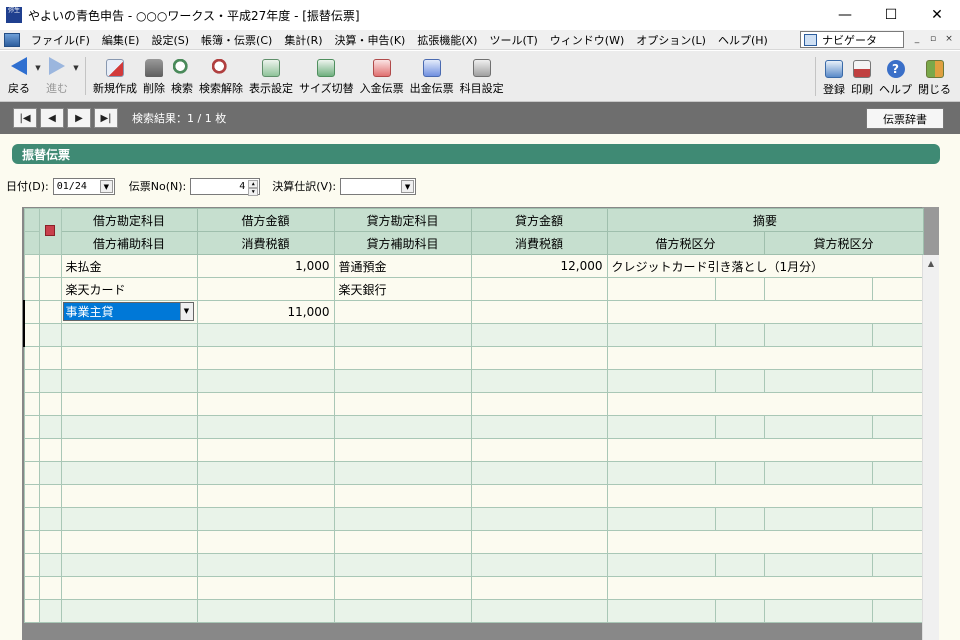 This screenshot has width=960, height=640. I want to click on debit-amount-cell: 11,000, so click(265, 312).